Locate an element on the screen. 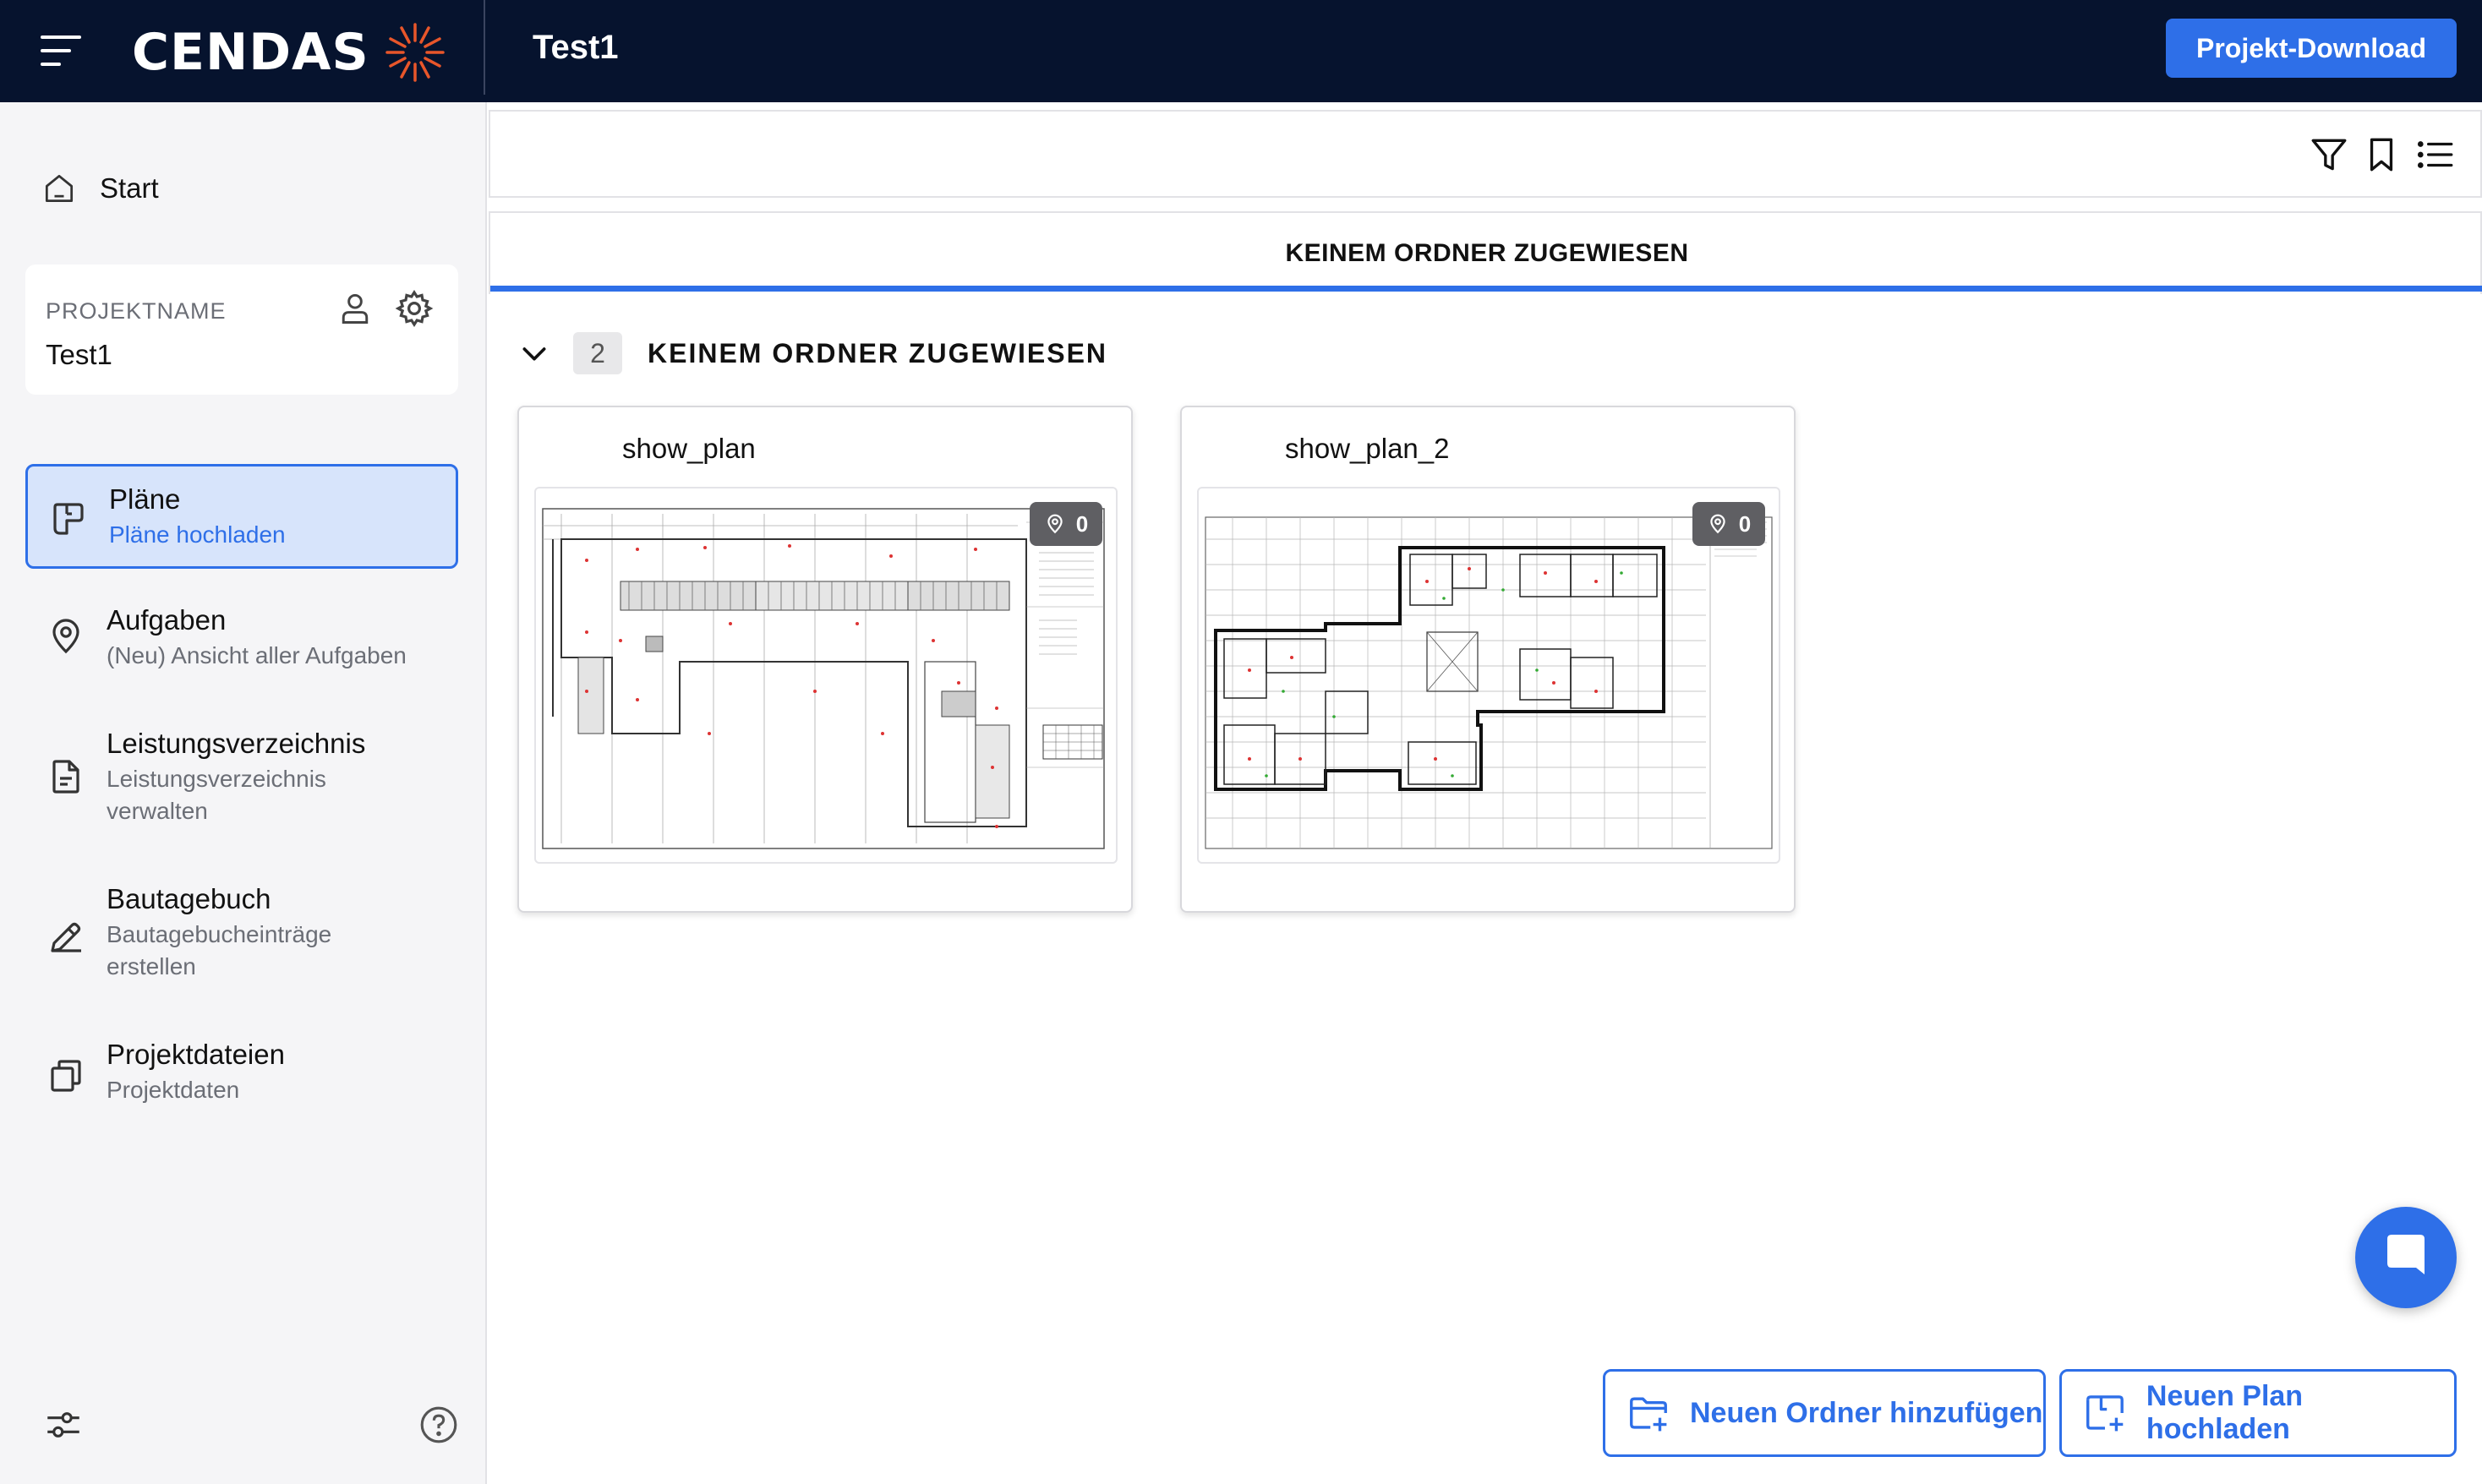  tab-keinem-ordner-zugewiesen: KEINEM ORDNER ZUGEWIESEN is located at coordinates (1486, 254).